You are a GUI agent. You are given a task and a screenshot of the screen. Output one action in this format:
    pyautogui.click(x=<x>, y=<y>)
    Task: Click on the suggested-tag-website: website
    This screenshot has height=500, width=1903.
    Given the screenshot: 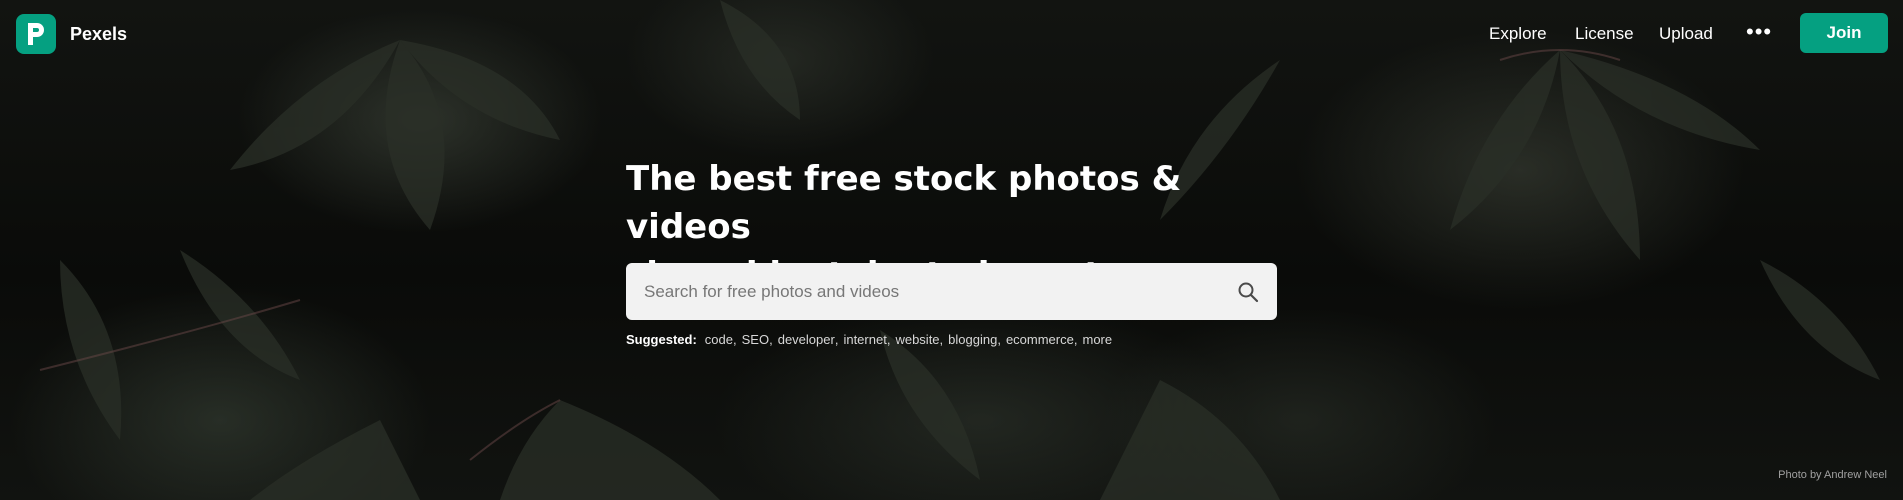 What is the action you would take?
    pyautogui.click(x=917, y=339)
    